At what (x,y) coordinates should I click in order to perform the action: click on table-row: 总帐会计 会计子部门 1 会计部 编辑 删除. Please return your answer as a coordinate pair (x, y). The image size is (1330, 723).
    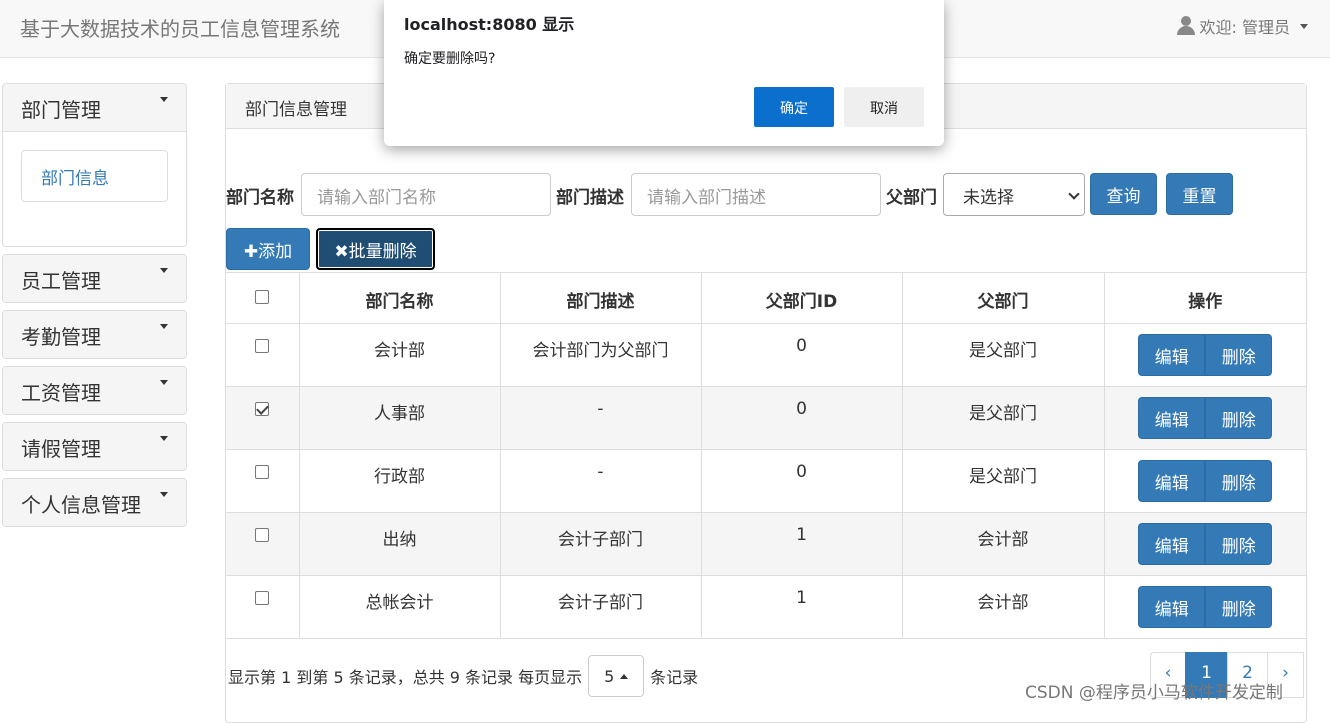
    Looking at the image, I should click on (766, 607).